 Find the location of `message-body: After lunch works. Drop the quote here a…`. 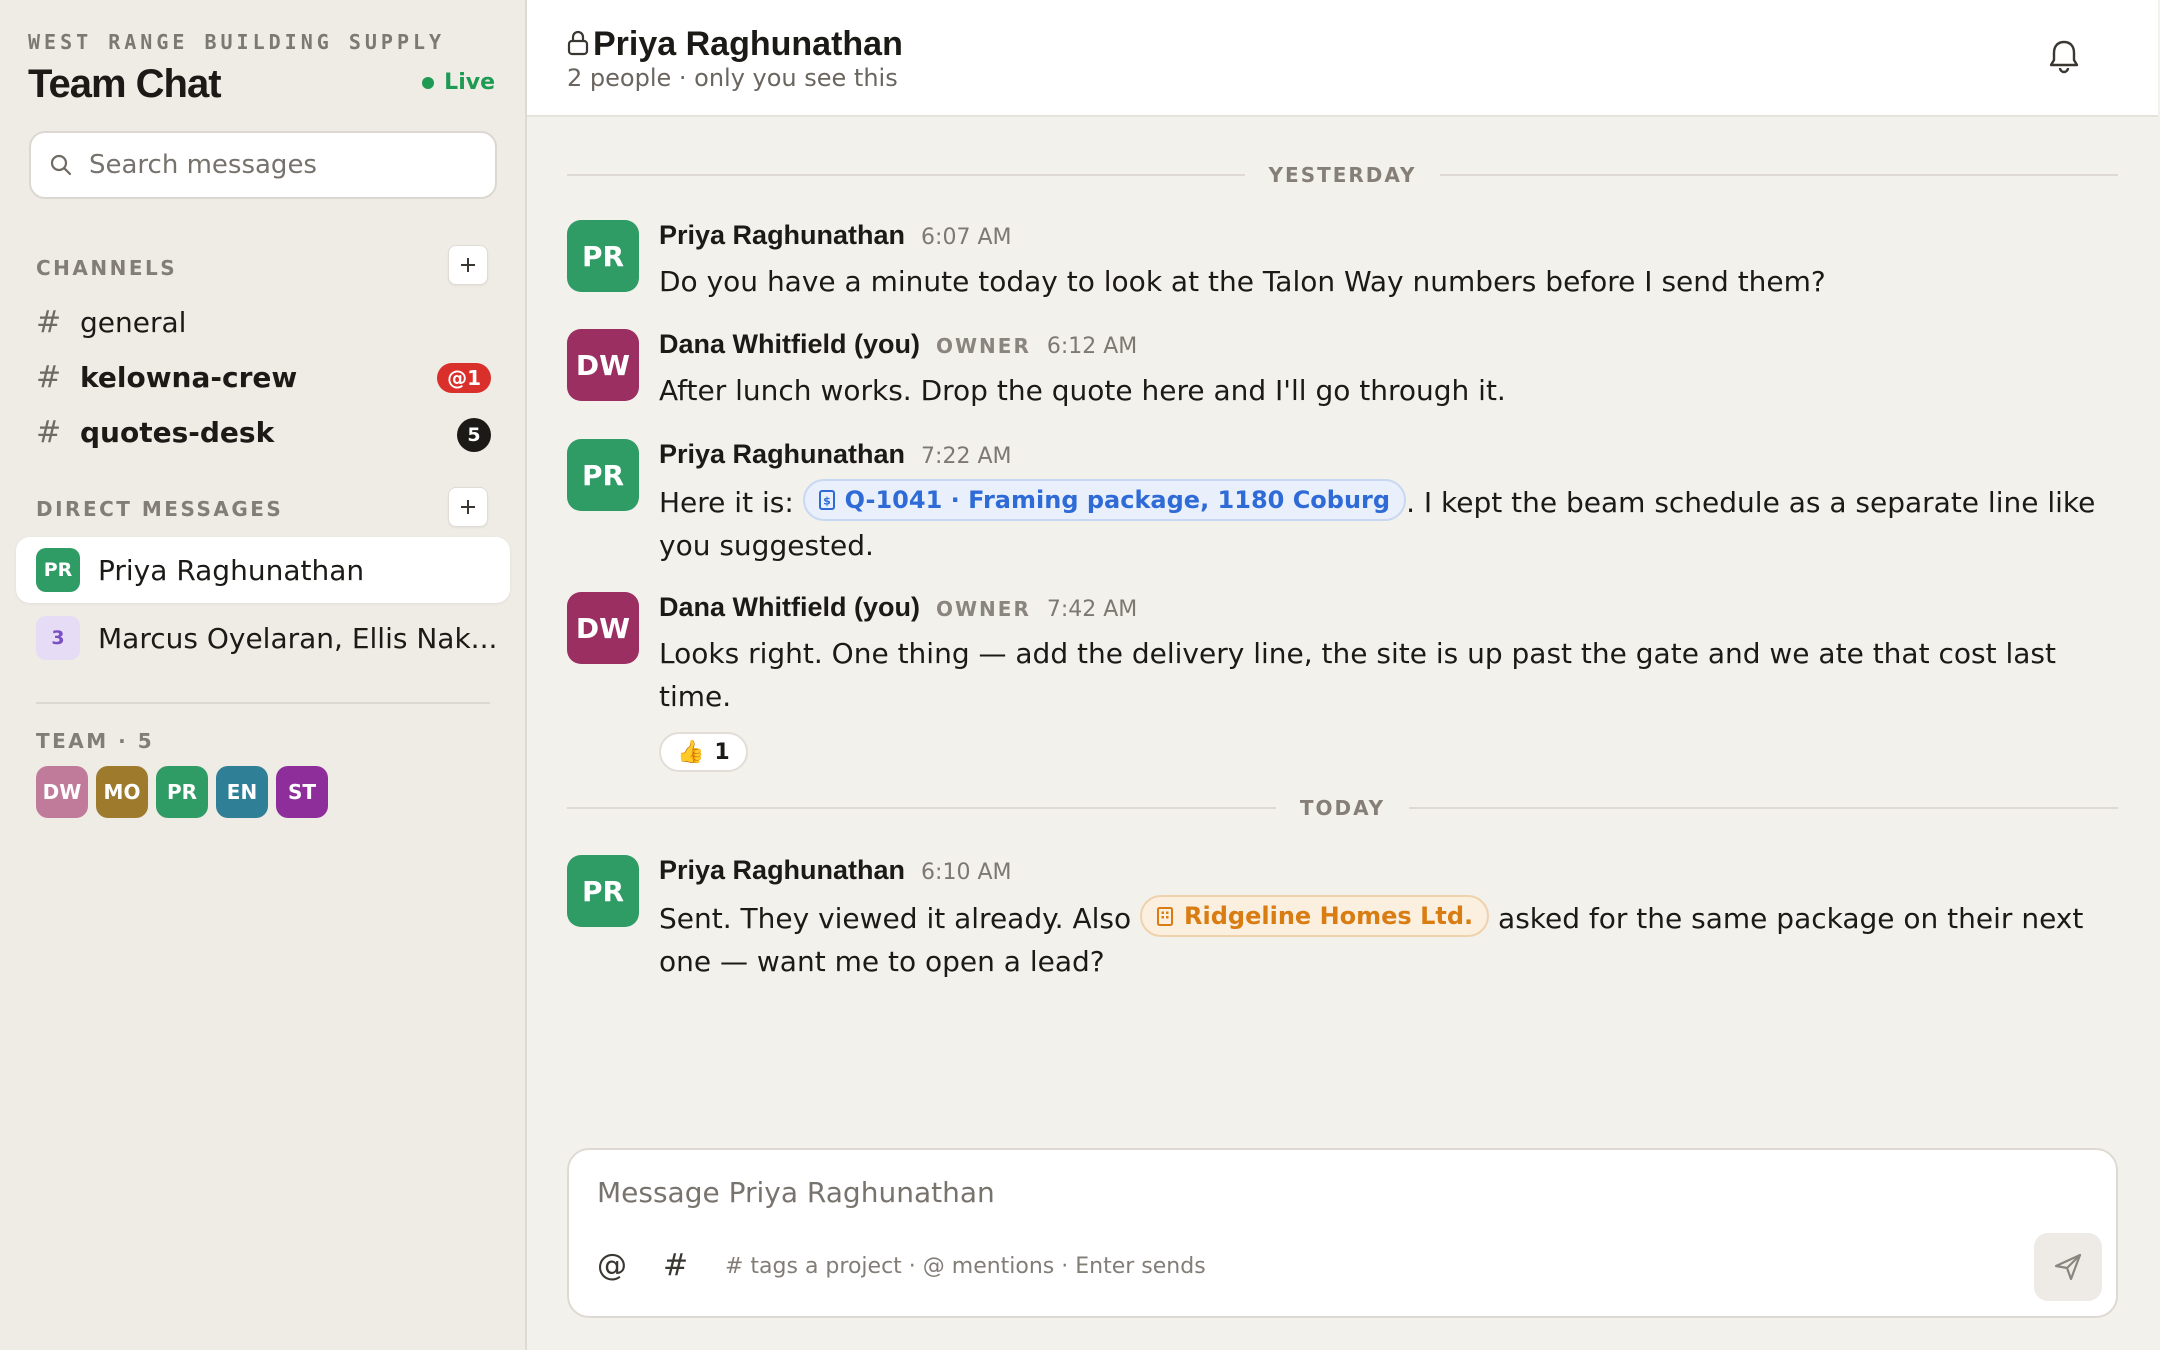

message-body: After lunch works. Drop the quote here a… is located at coordinates (1082, 390).